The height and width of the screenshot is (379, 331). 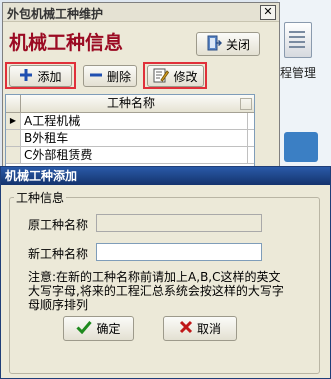 I want to click on window-title: 外包机械工种维护, so click(x=55, y=14).